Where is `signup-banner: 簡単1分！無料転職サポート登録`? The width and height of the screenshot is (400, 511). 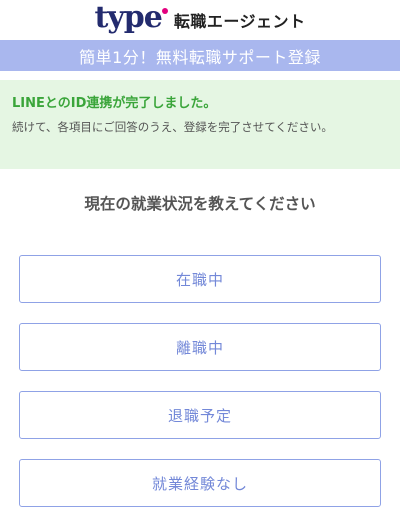
signup-banner: 簡単1分！無料転職サポート登録 is located at coordinates (200, 55).